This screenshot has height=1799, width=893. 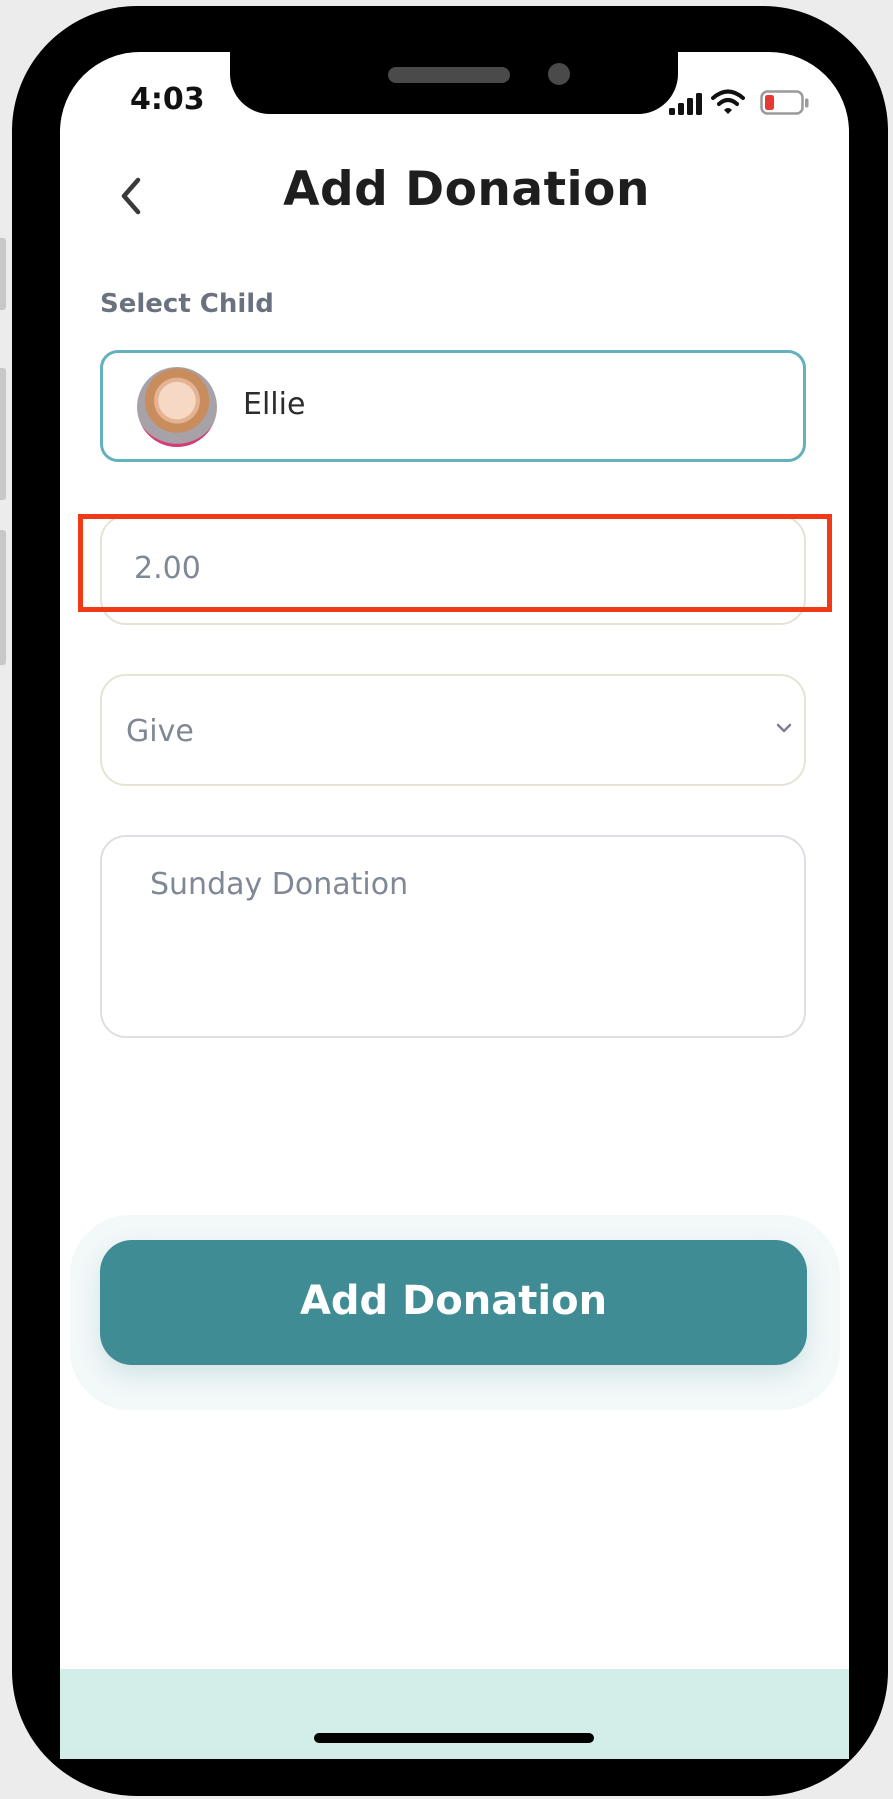 I want to click on bottom-bar, so click(x=454, y=1714).